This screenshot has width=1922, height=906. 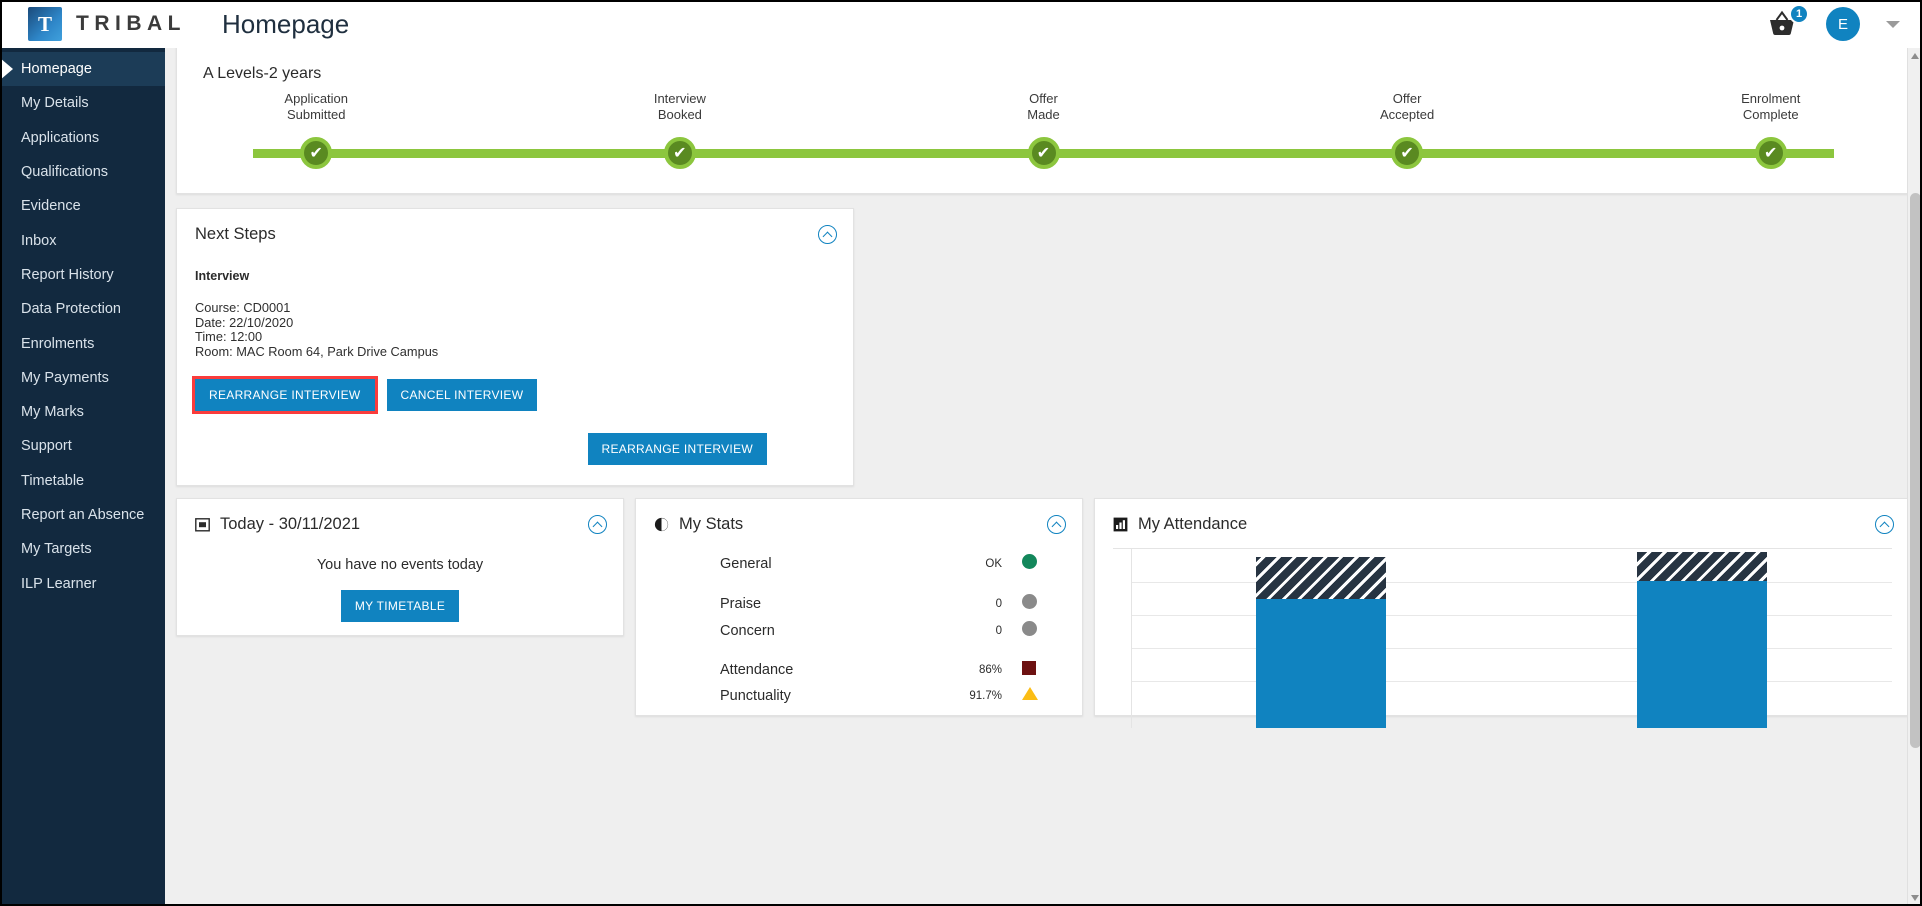 I want to click on my-attendance-header: My Attendance, so click(x=1502, y=524).